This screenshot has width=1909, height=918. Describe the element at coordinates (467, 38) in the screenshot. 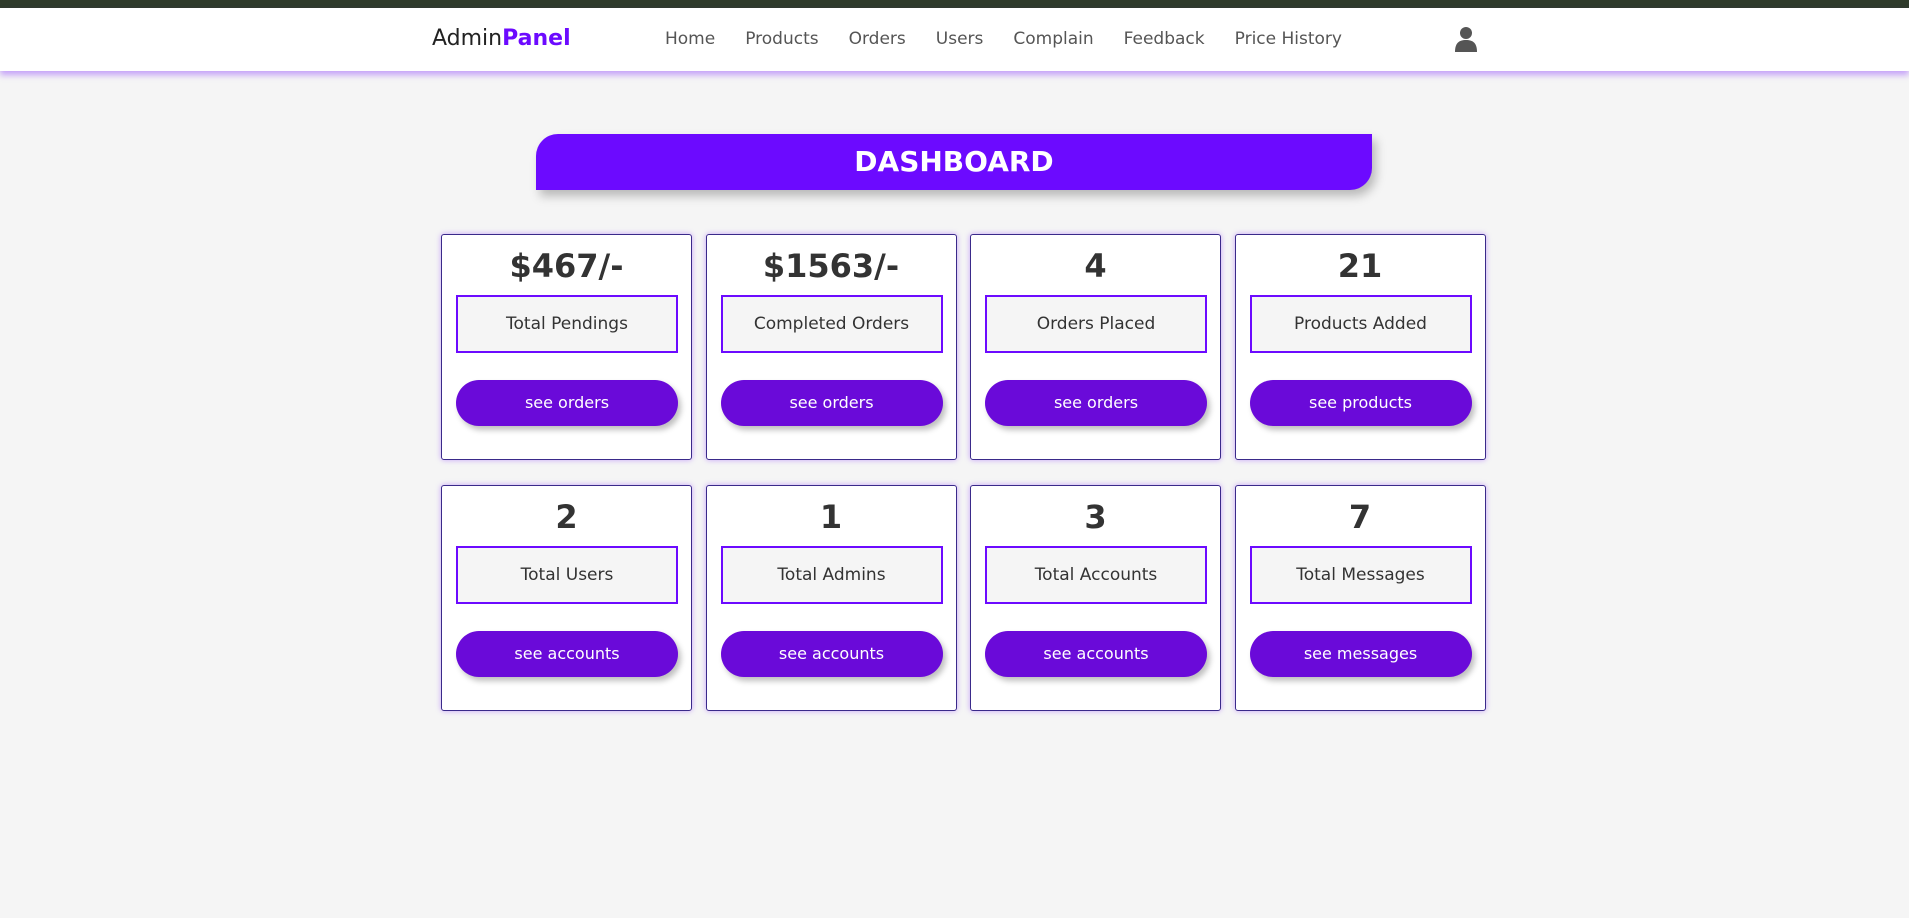

I see `logo-prefix: Admin` at that location.